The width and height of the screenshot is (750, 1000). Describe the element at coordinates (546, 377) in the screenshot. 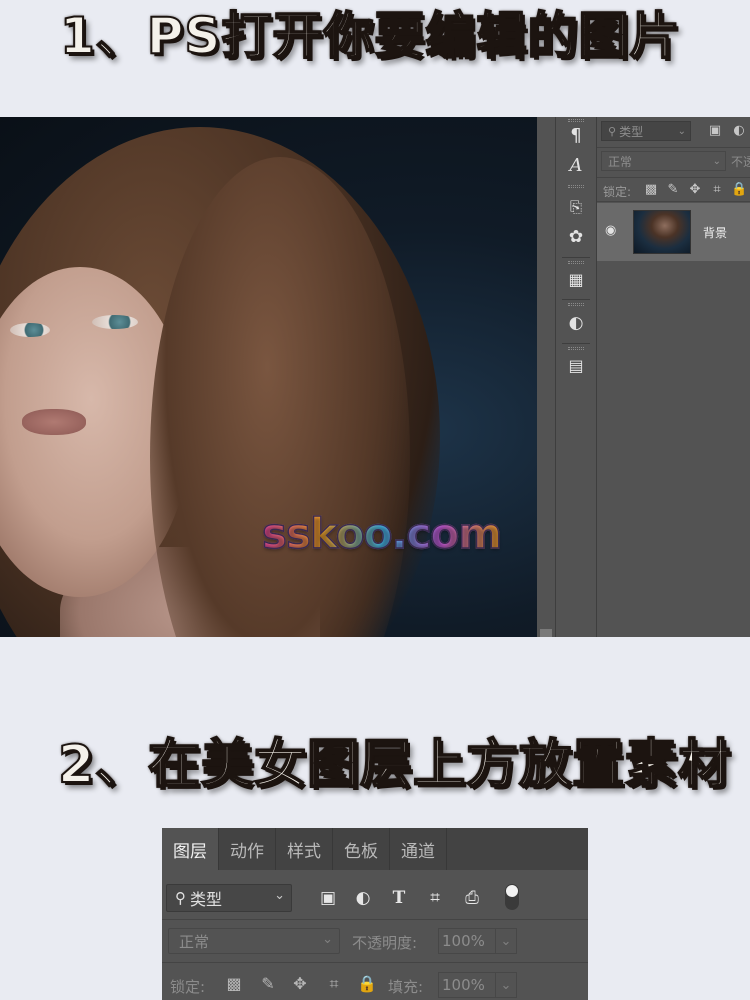

I see `vertical-scrollbar` at that location.